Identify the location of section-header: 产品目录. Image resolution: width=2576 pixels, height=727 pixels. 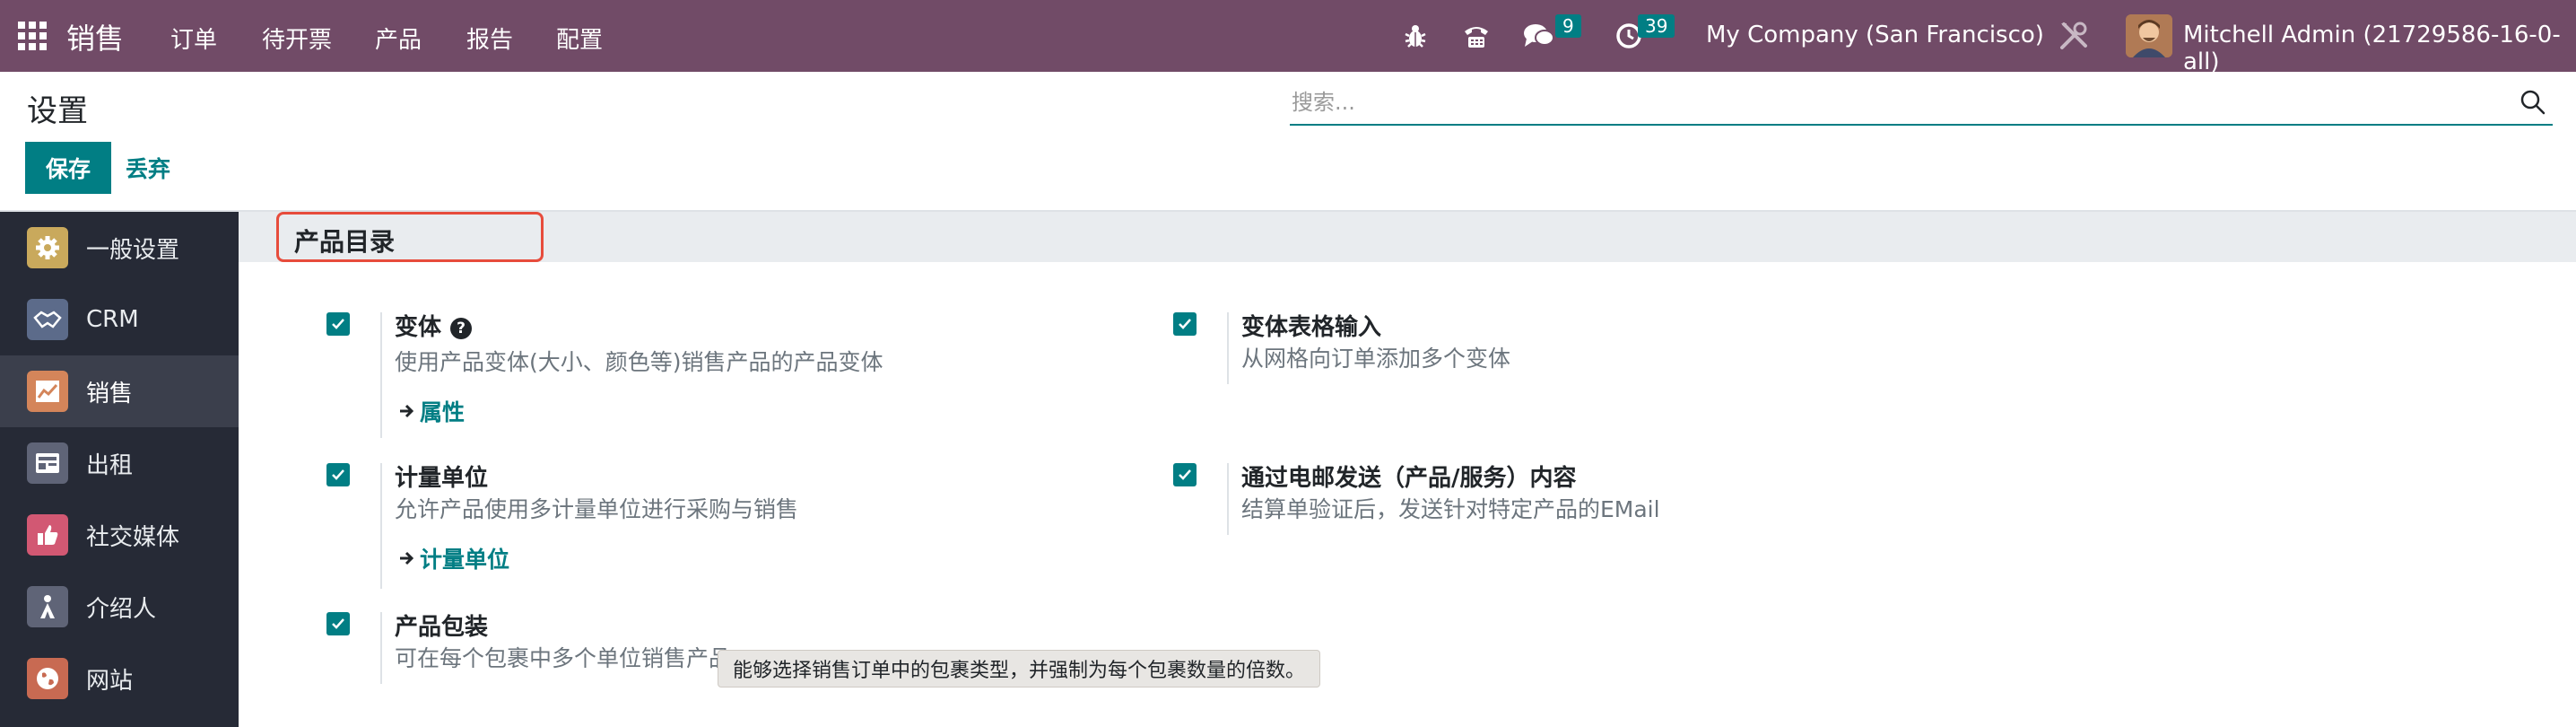
(1407, 237).